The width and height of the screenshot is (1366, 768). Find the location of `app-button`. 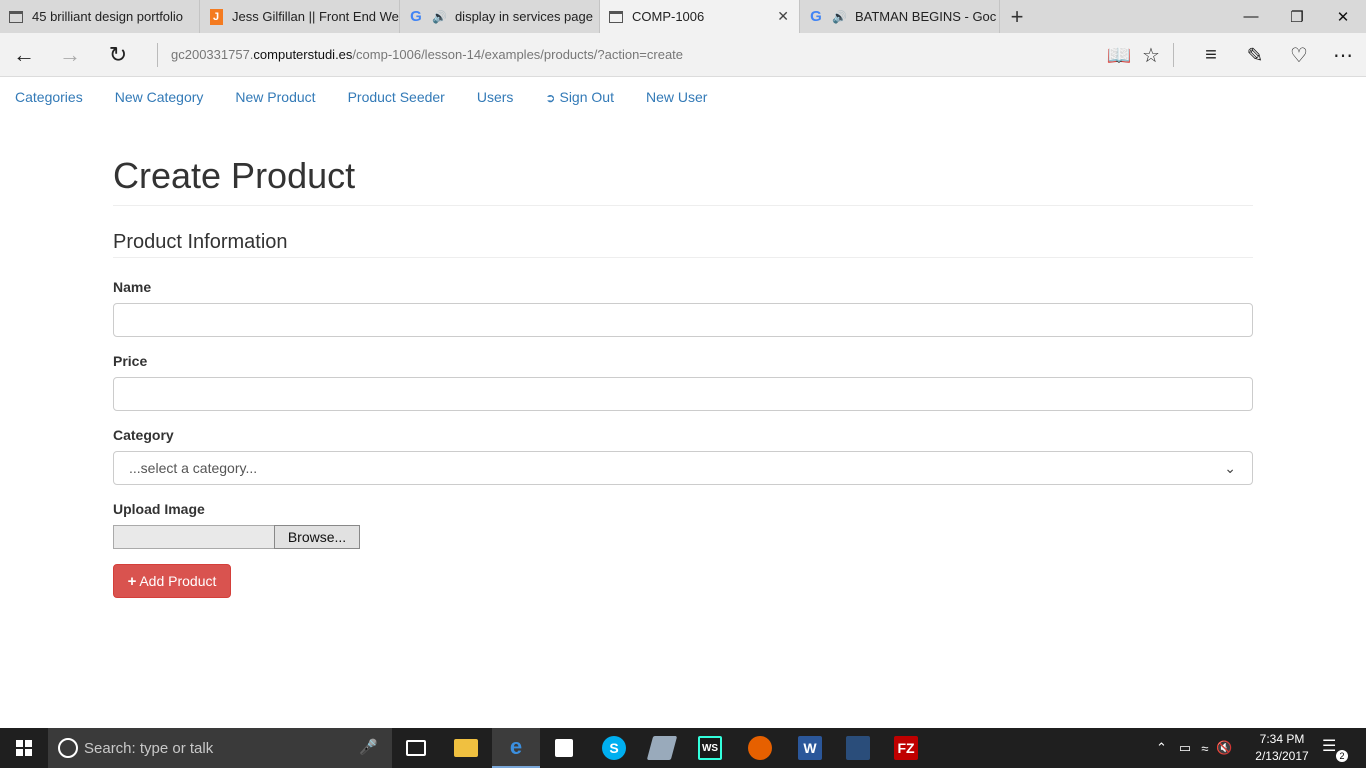

app-button is located at coordinates (662, 748).